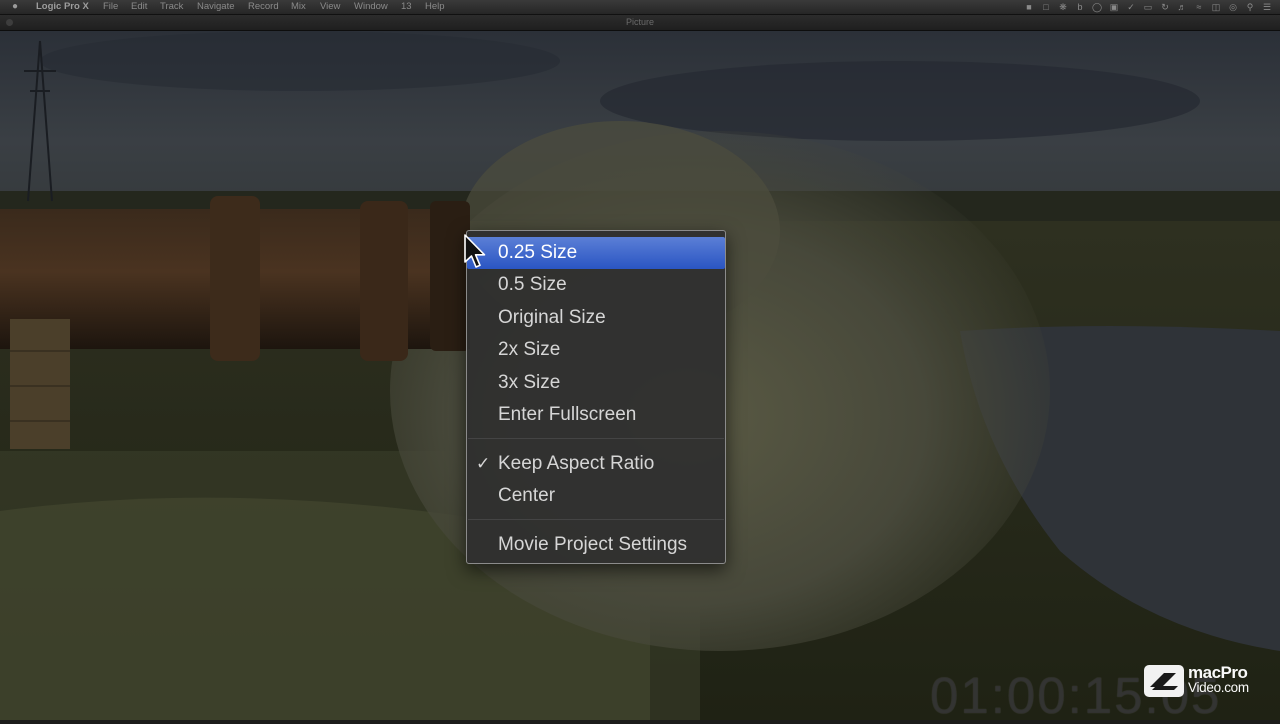 The width and height of the screenshot is (1280, 724). Describe the element at coordinates (596, 318) in the screenshot. I see `menu-item-original-size: Original Size` at that location.